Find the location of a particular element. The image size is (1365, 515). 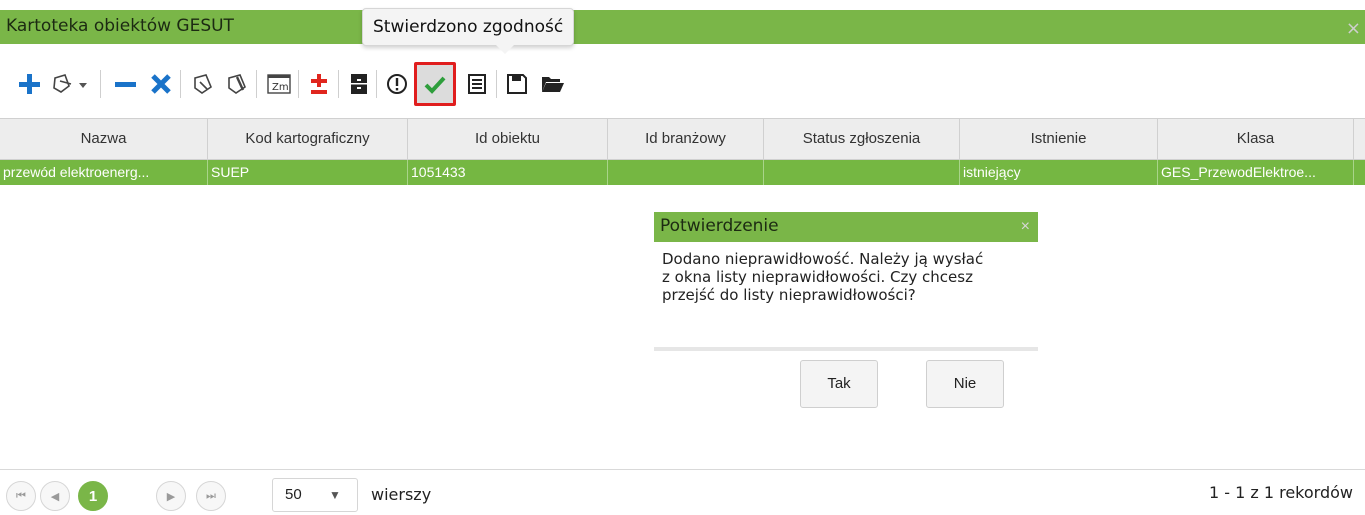

prev-page-button: ◀ is located at coordinates (55, 496).